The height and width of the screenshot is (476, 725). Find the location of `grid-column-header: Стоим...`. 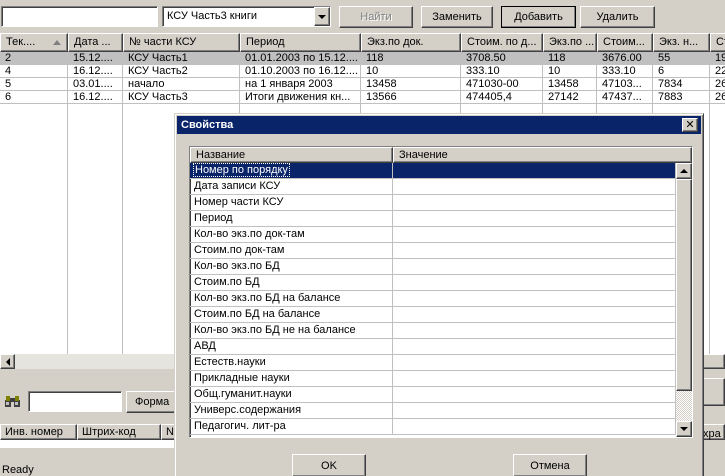

grid-column-header: Стоим... is located at coordinates (625, 42).